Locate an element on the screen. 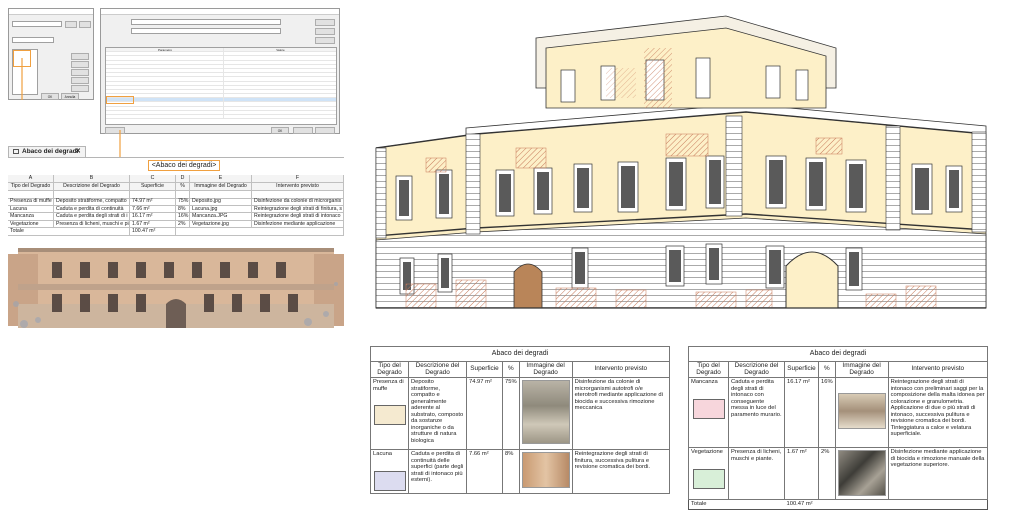  degrado-photo-lacuna is located at coordinates (545, 470).